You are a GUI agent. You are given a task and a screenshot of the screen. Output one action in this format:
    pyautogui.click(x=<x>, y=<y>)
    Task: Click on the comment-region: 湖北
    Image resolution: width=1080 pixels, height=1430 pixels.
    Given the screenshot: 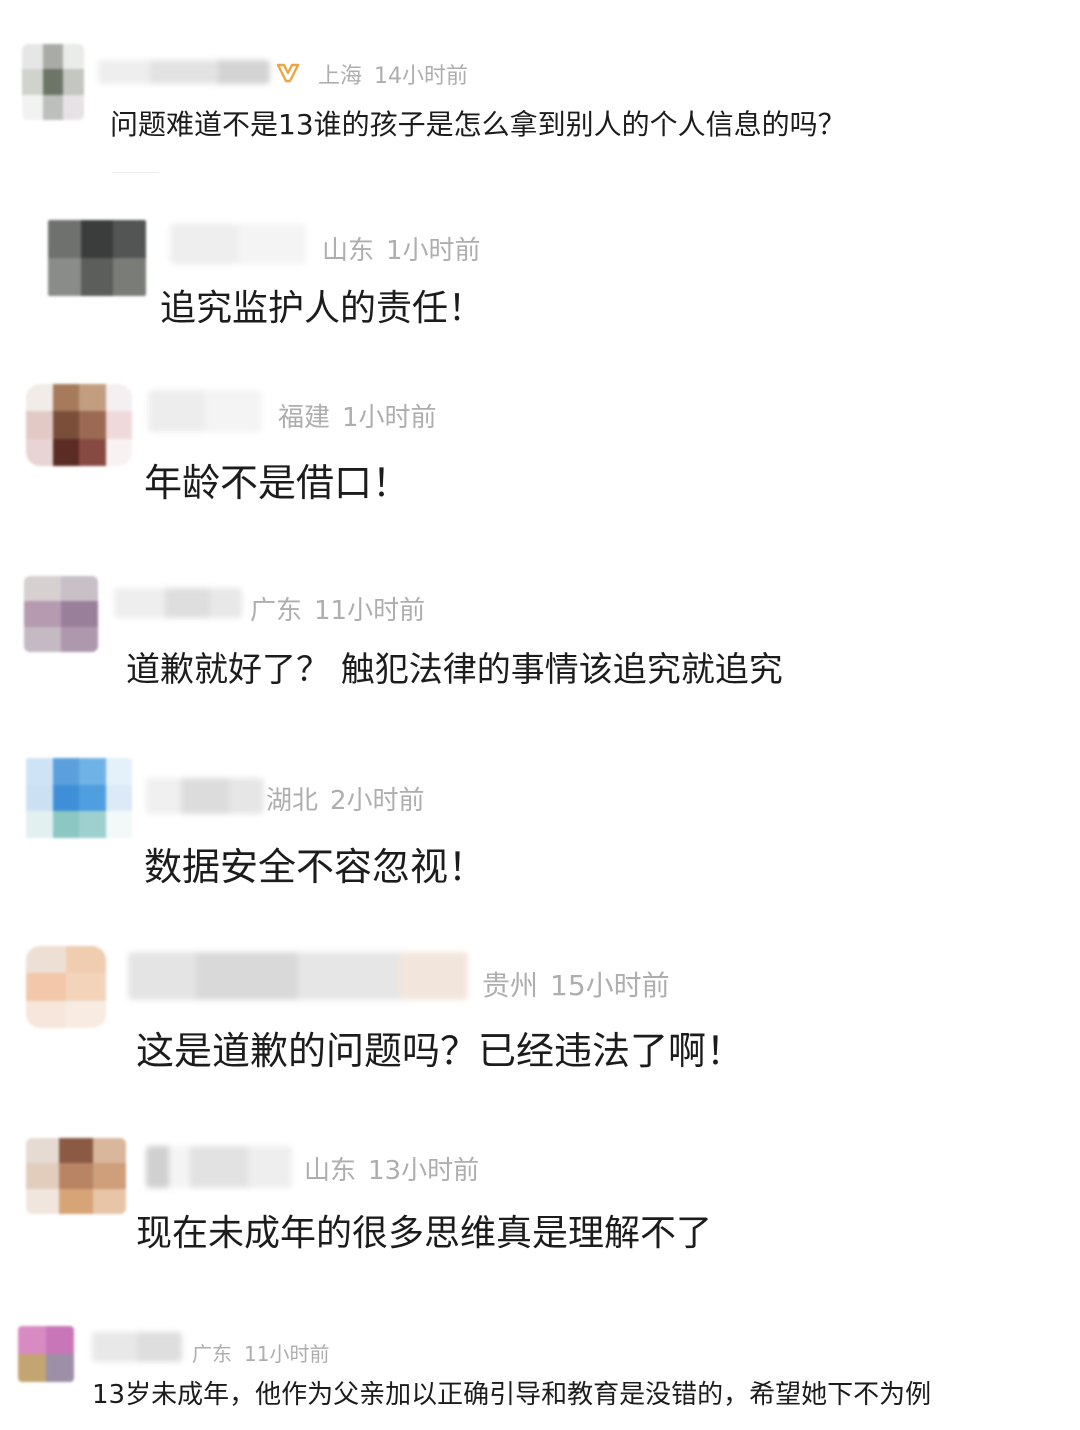 What is the action you would take?
    pyautogui.click(x=292, y=801)
    